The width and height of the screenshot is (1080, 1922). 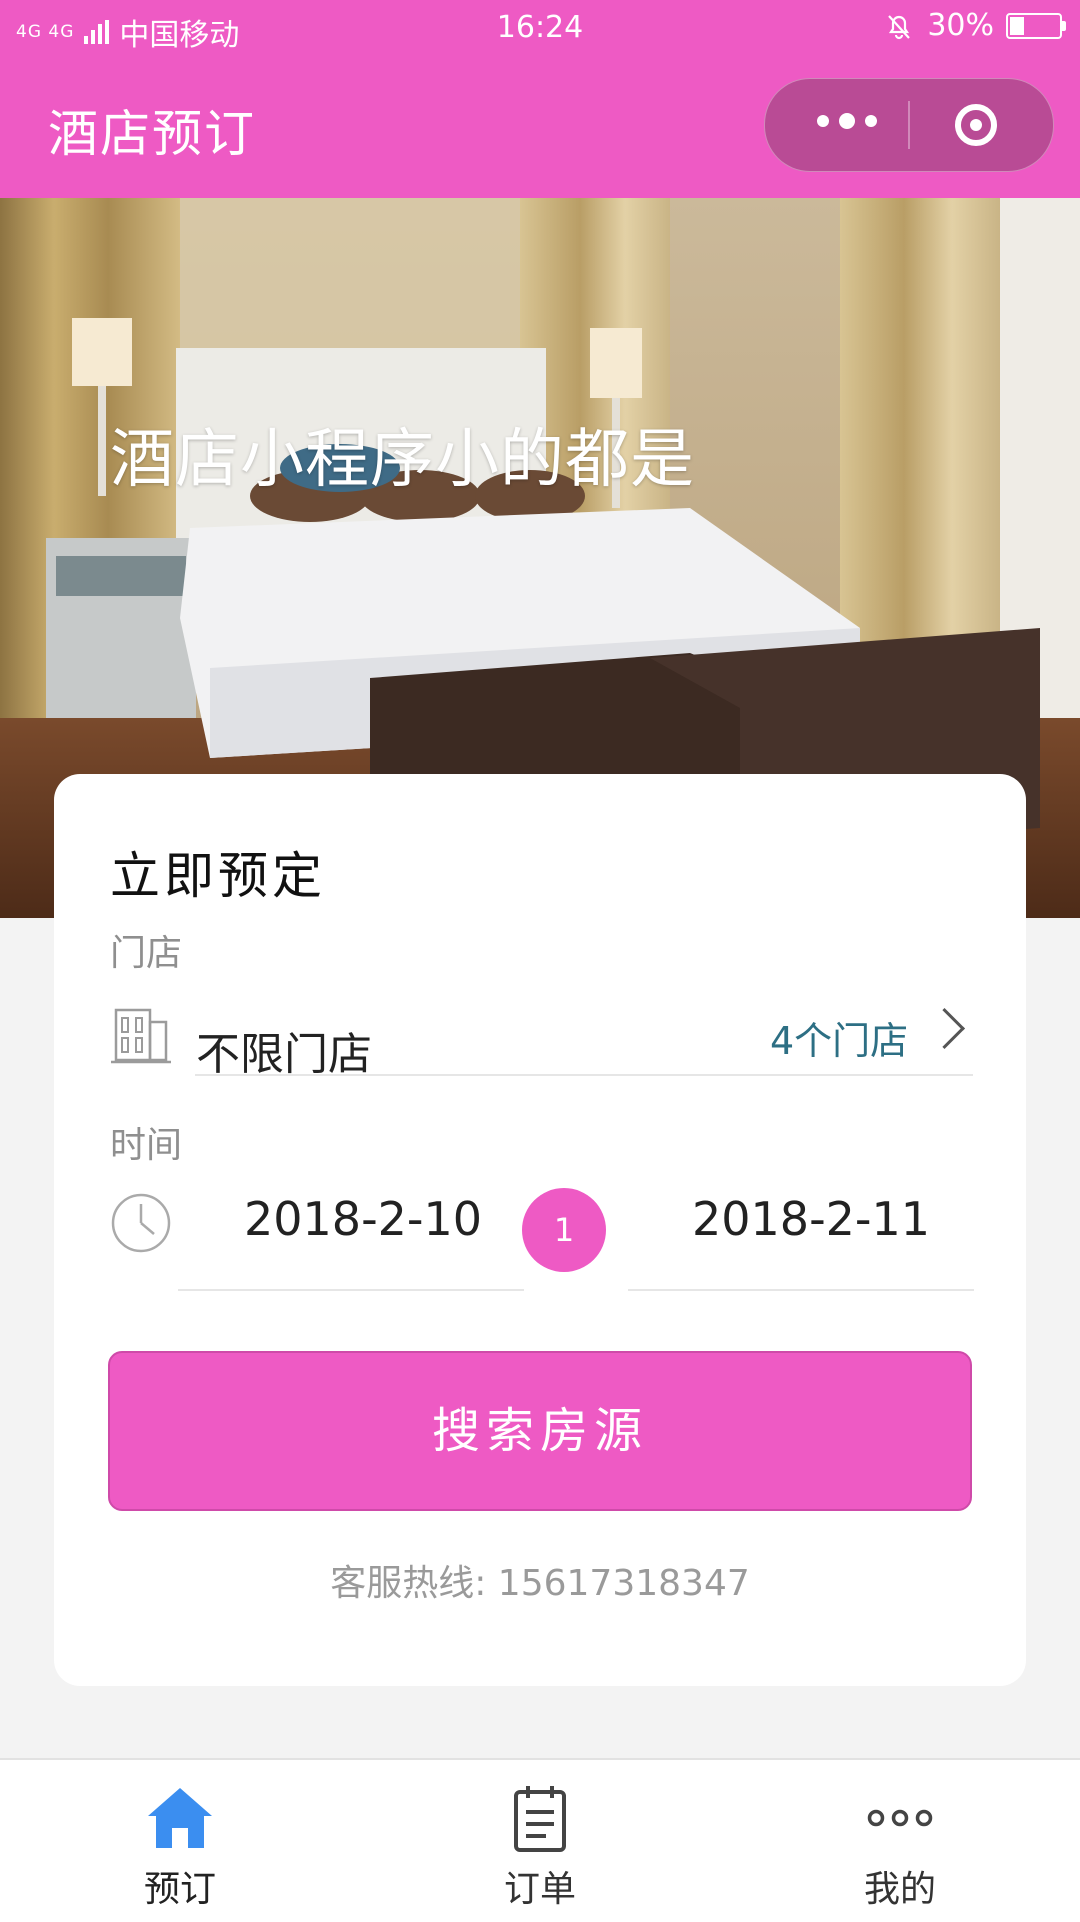 I want to click on customer-service-hotline: 客服热线: 15617318347, so click(x=540, y=1580).